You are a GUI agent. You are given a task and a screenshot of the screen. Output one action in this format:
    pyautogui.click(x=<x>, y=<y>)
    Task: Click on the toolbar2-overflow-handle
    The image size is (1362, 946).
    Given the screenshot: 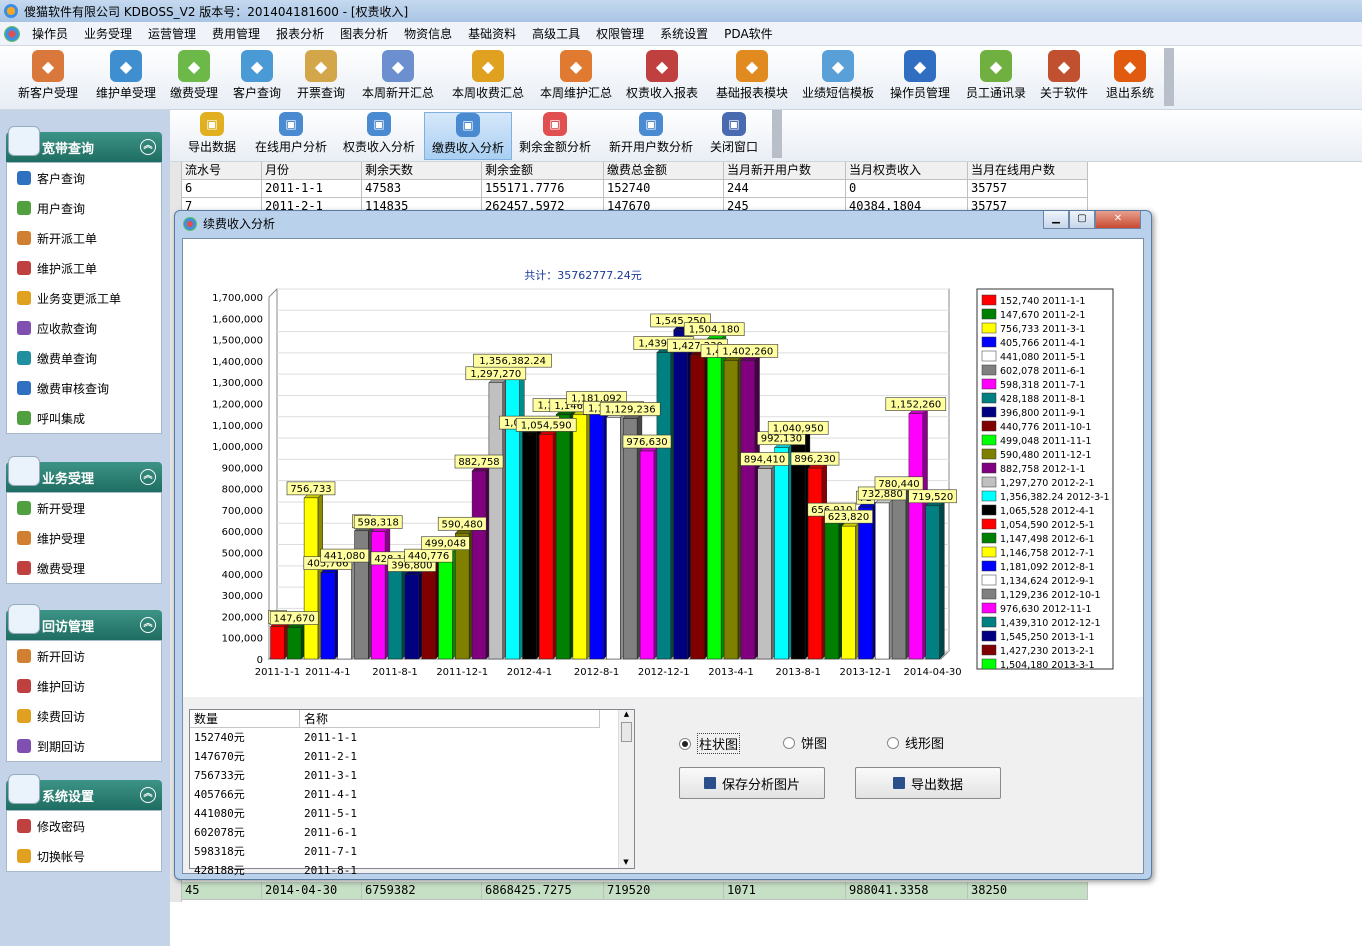 What is the action you would take?
    pyautogui.click(x=777, y=134)
    